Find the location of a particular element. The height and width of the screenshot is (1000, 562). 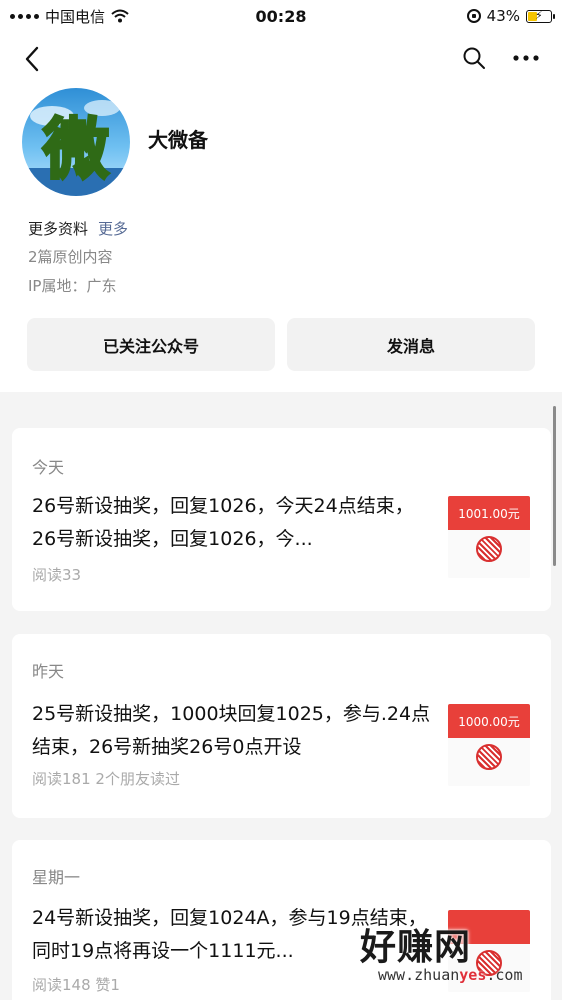

charging-icon: ⚡ is located at coordinates (539, 15).